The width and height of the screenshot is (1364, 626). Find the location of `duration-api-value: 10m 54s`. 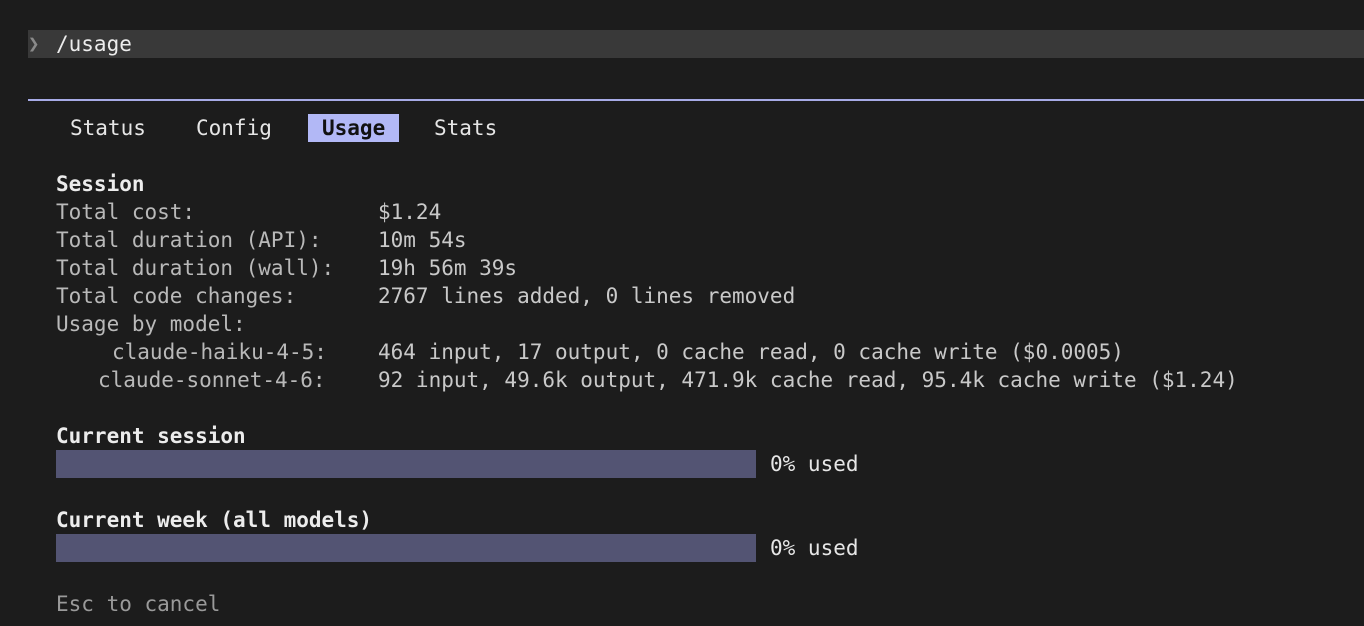

duration-api-value: 10m 54s is located at coordinates (422, 240).